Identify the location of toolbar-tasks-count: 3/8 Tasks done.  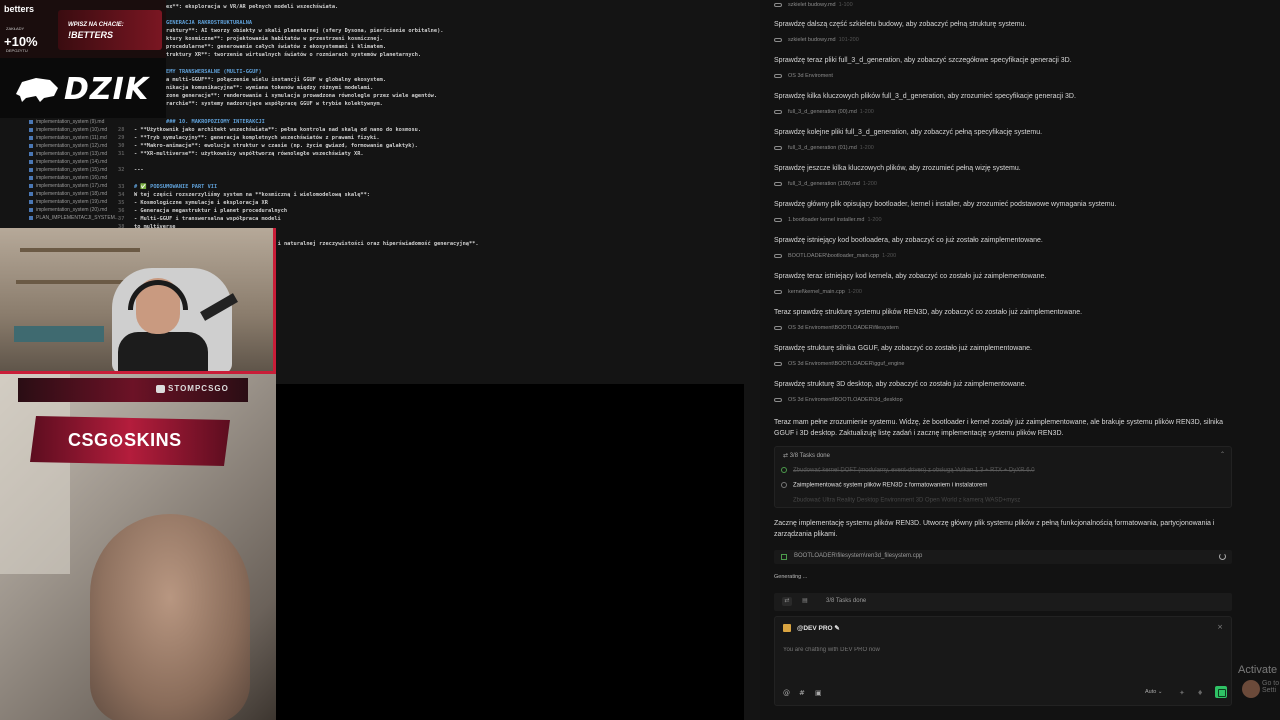
(846, 601).